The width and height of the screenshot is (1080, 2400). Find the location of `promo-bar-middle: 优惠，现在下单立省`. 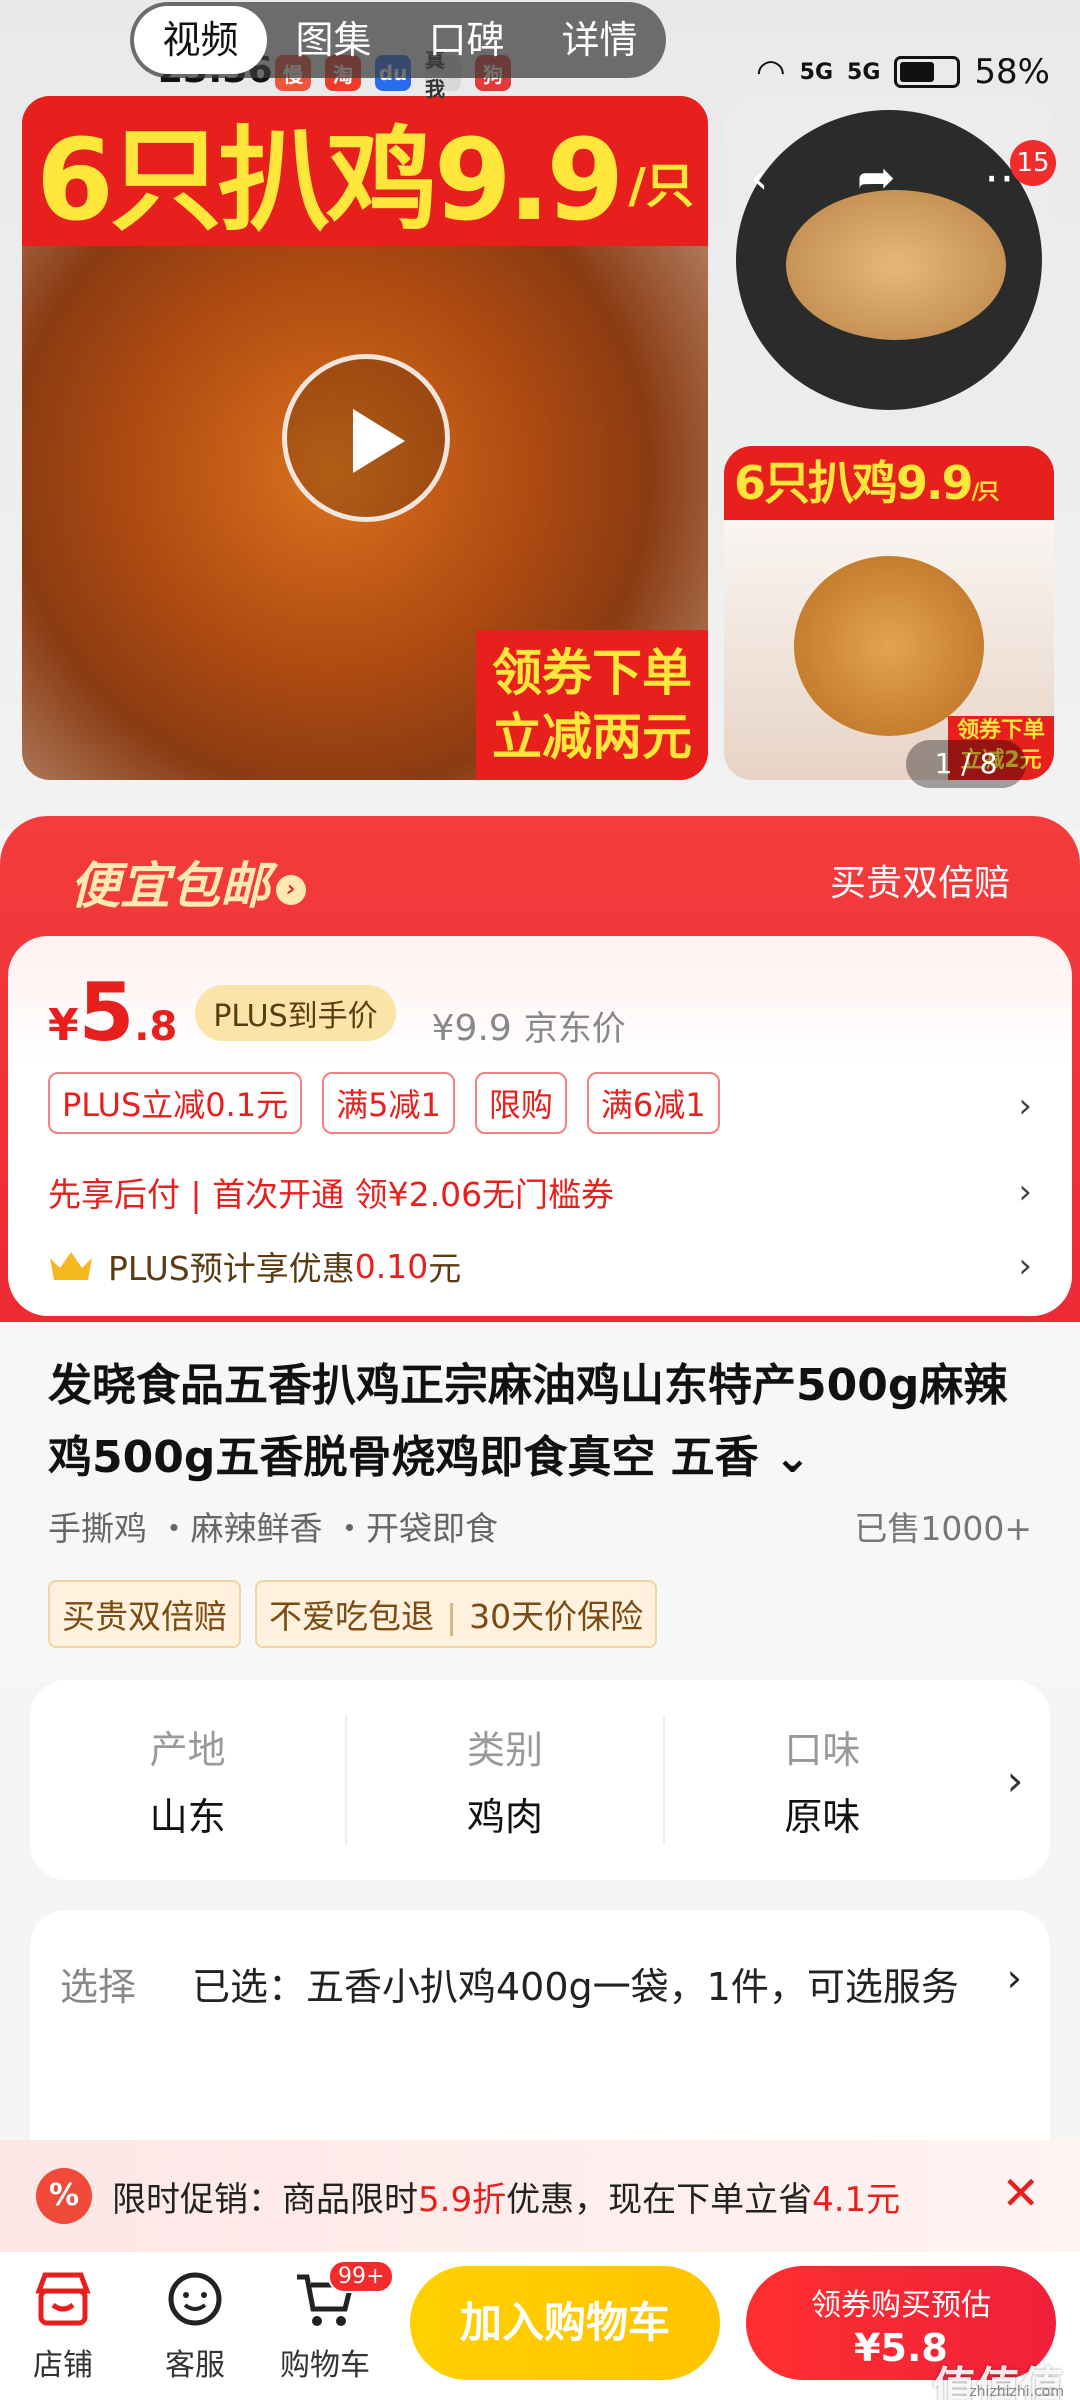

promo-bar-middle: 优惠，现在下单立省 is located at coordinates (659, 2199).